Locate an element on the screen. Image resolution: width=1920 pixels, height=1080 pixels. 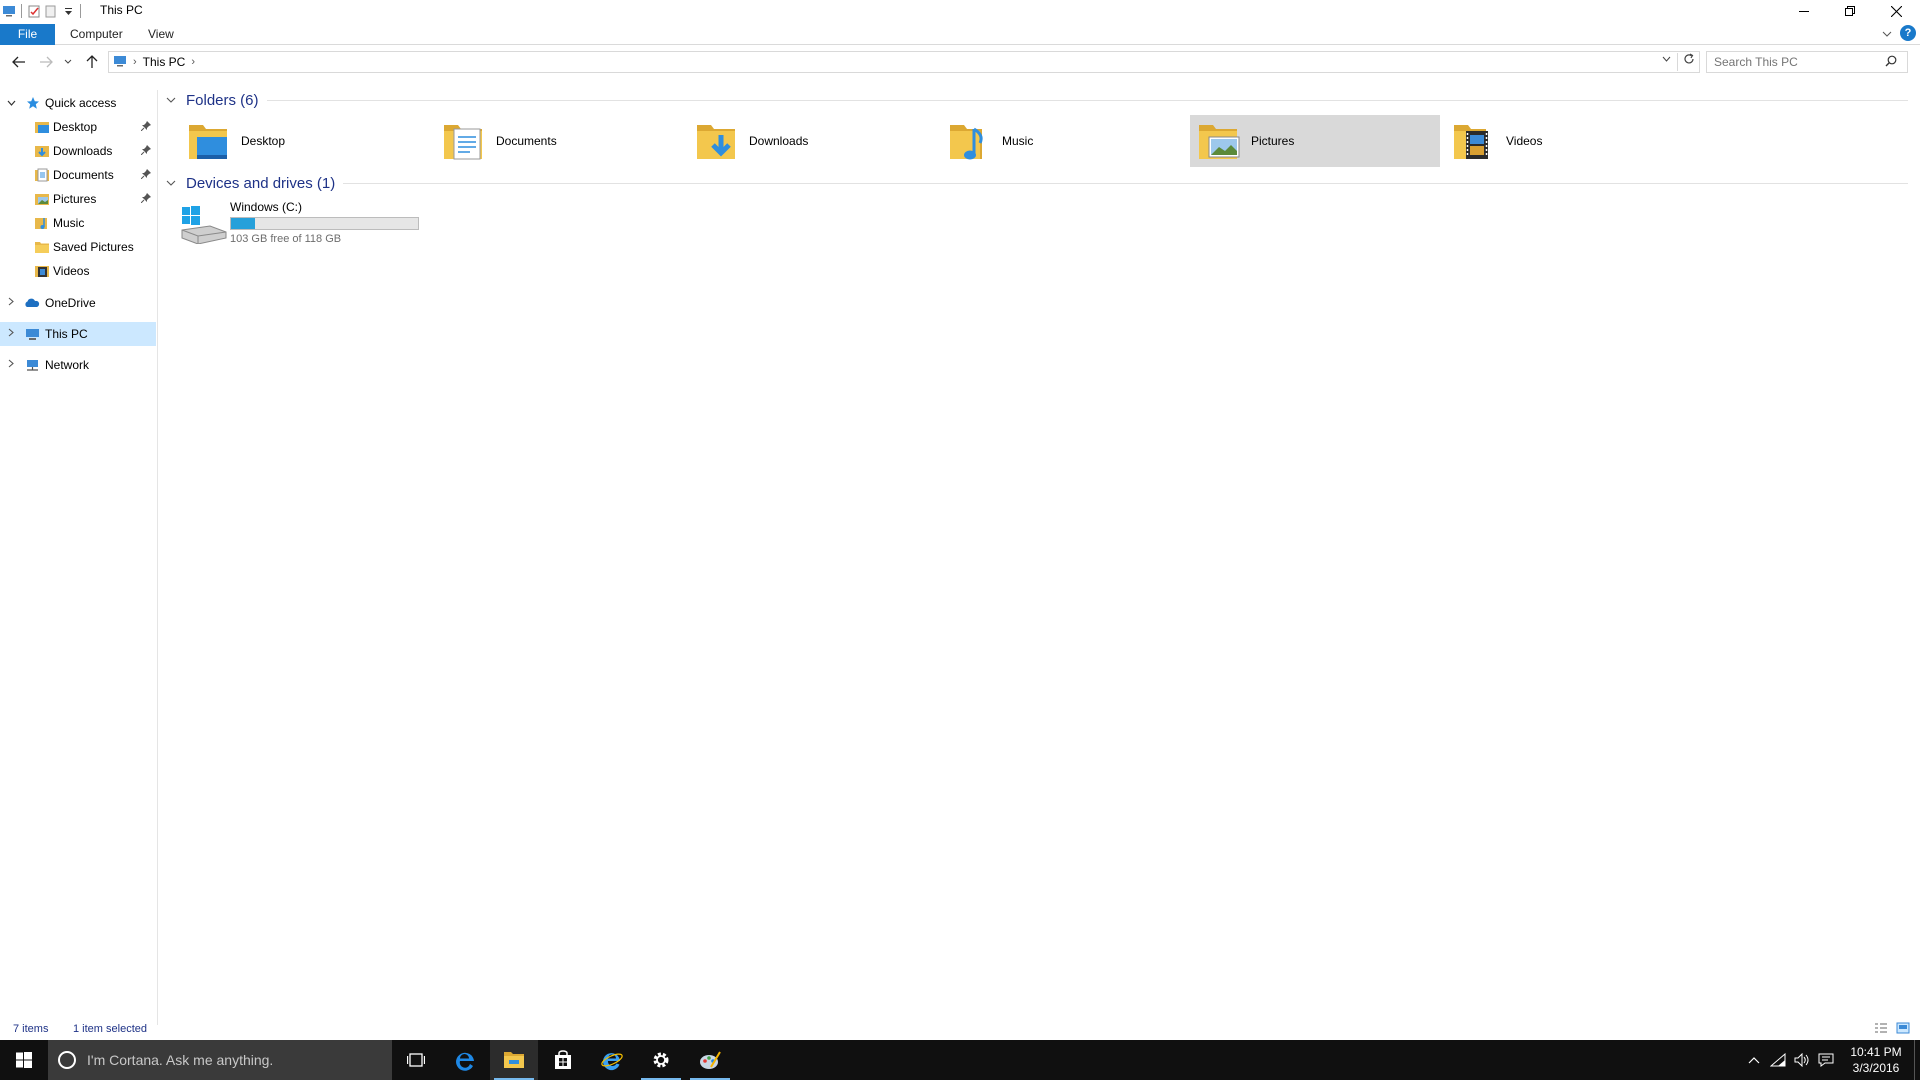
restore-button is located at coordinates (1850, 11).